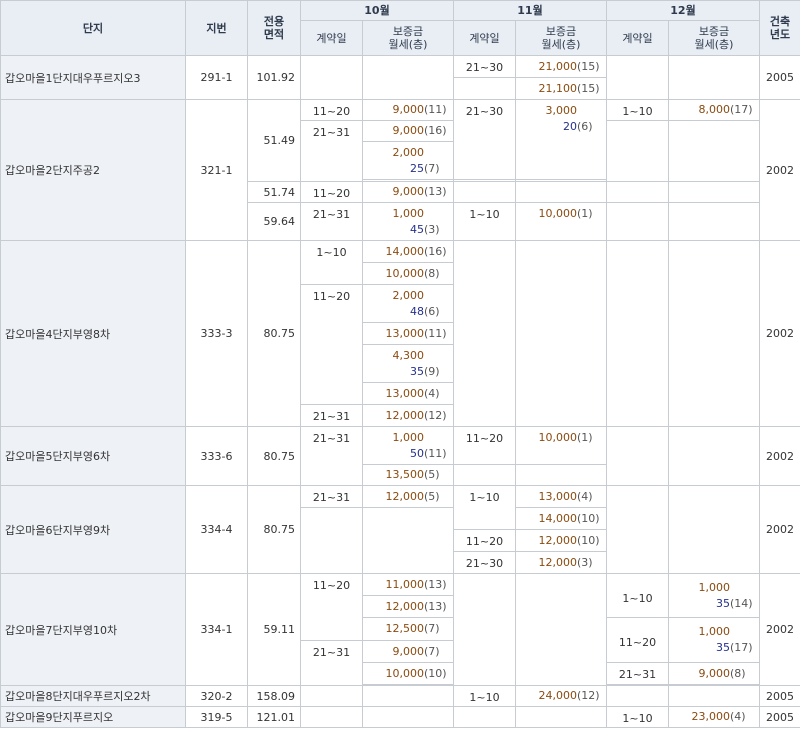 The height and width of the screenshot is (740, 800). Describe the element at coordinates (714, 110) in the screenshot. I see `deposit-cell: 8,000(17)` at that location.